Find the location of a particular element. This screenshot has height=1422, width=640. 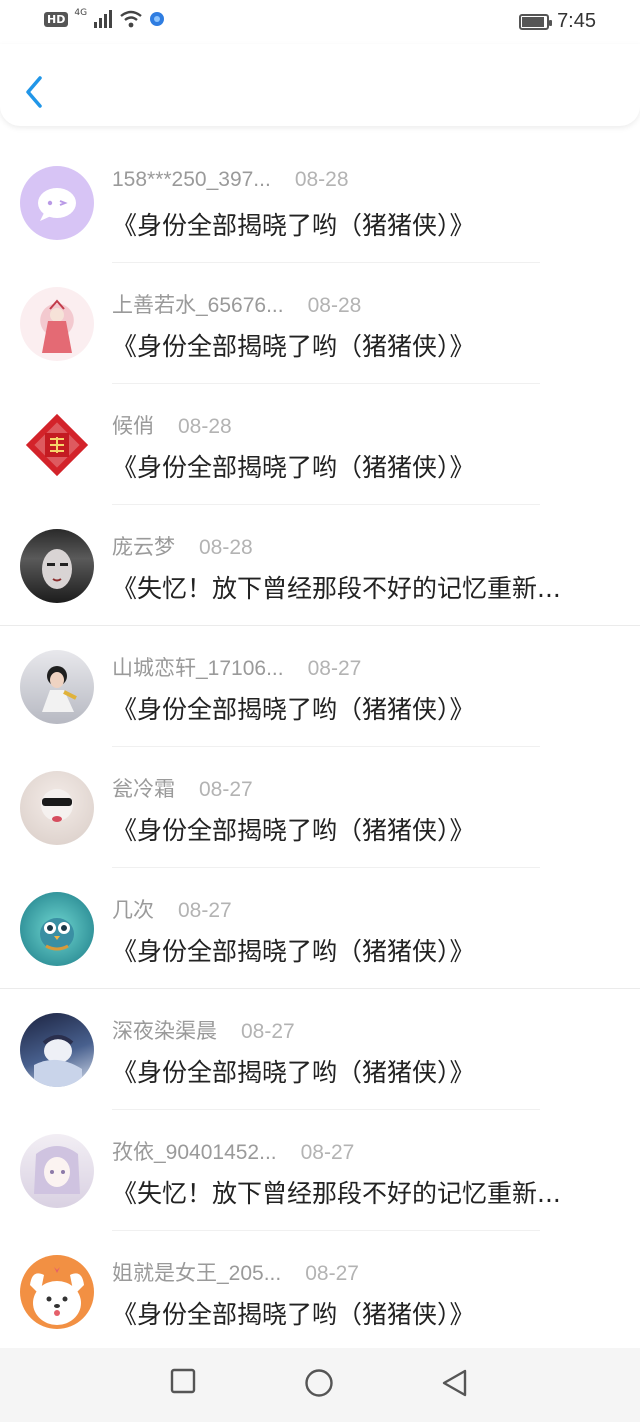

owl-illustration-icon is located at coordinates (57, 934).